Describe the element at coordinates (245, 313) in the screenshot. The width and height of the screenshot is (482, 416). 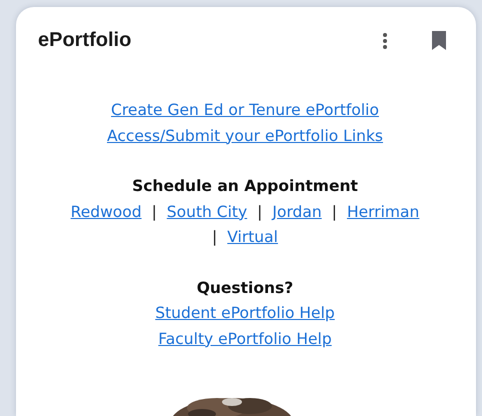
I see `help-link: Student ePortfolio Help` at that location.